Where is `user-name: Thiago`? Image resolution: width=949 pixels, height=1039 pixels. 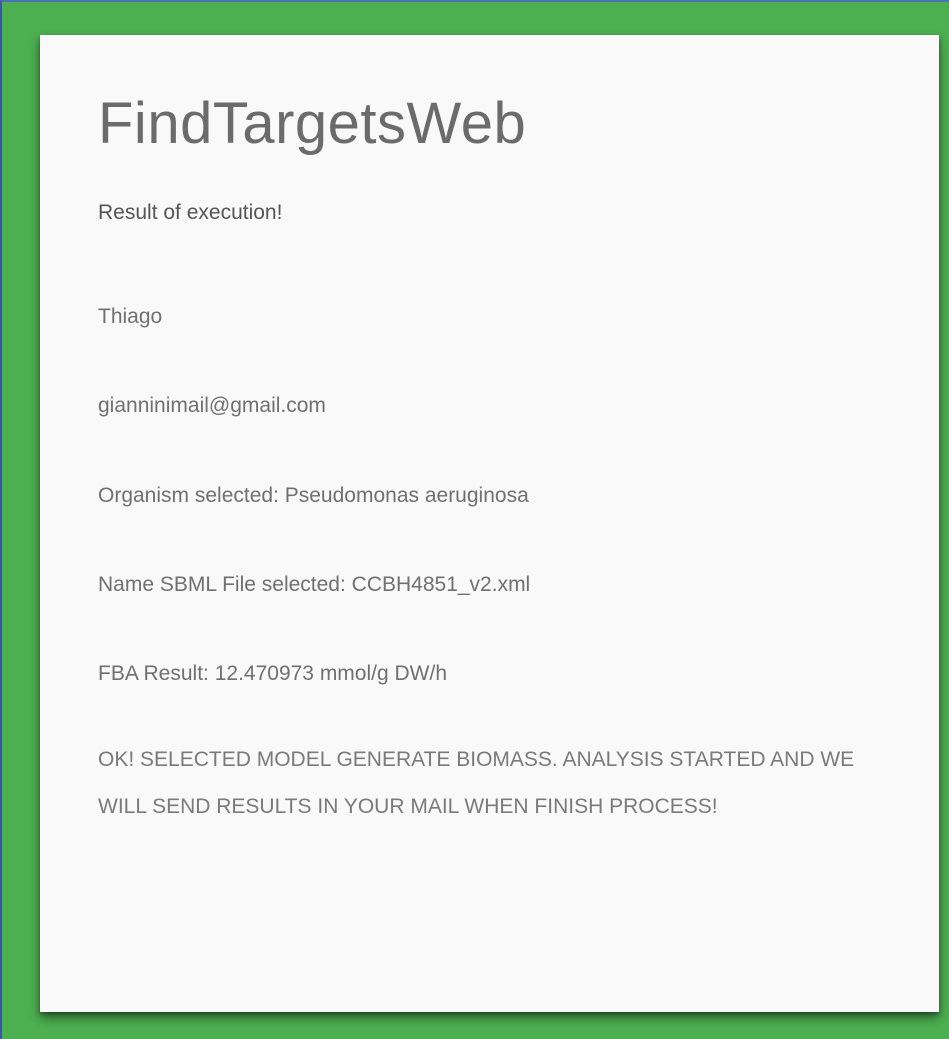
user-name: Thiago is located at coordinates (130, 316).